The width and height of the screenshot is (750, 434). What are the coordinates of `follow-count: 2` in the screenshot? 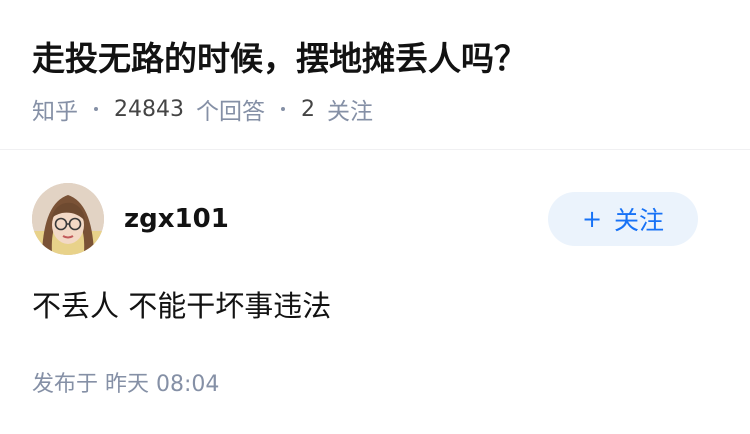 It's located at (308, 109).